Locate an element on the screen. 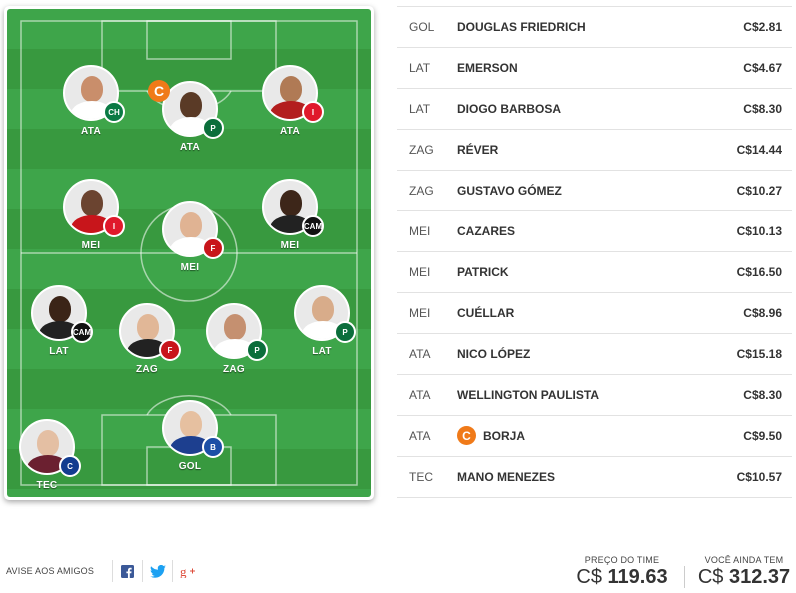 The height and width of the screenshot is (593, 796). player-position-label: GOL is located at coordinates (190, 466).